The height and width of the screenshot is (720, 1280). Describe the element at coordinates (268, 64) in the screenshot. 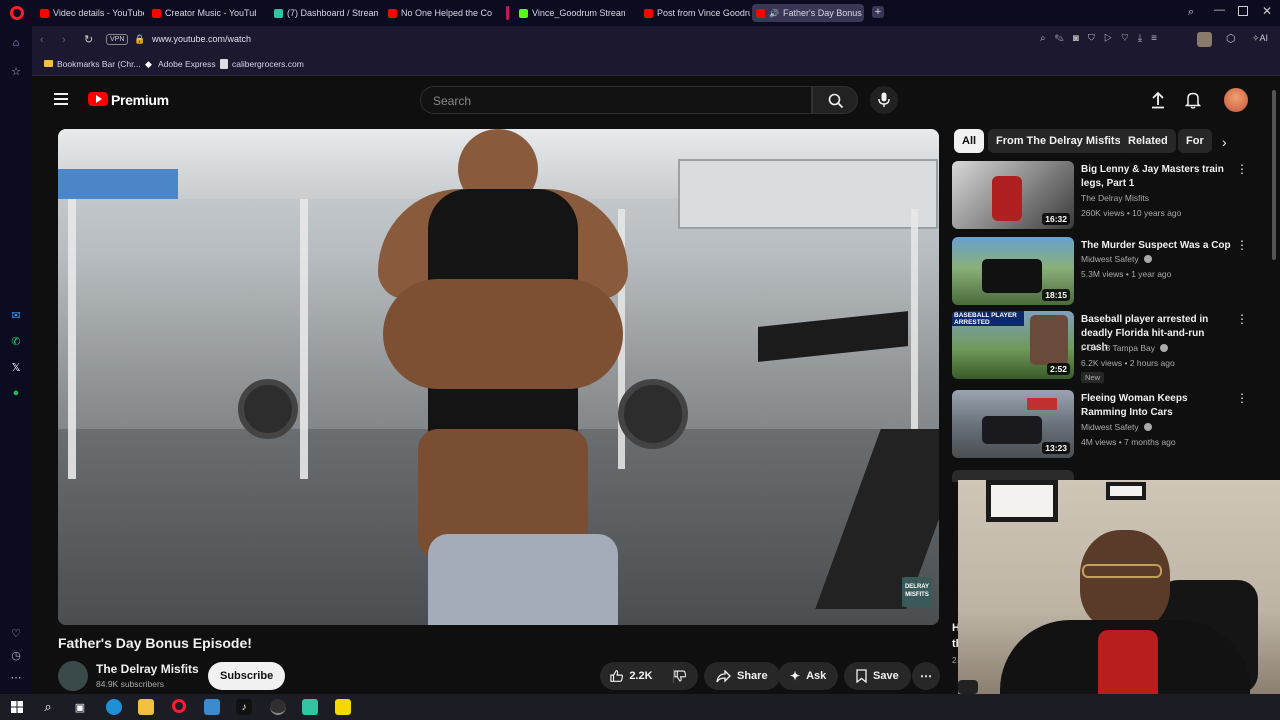

I see `bookmark-item: calibergrocers.com` at that location.